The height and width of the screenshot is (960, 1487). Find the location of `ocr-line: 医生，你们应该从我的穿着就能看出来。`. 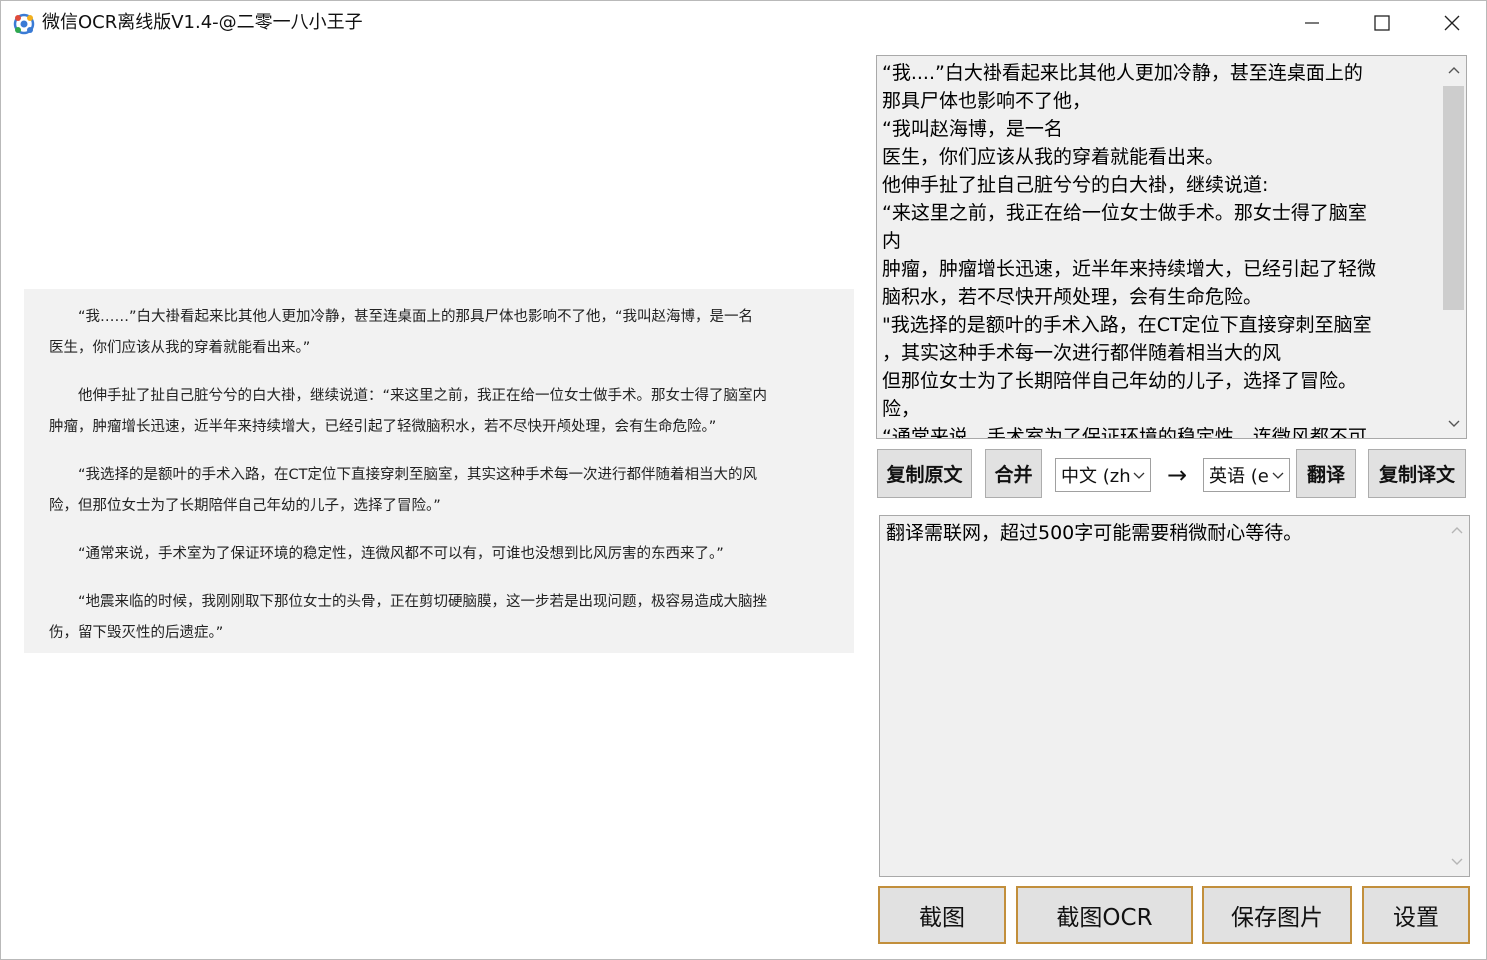

ocr-line: 医生，你们应该从我的穿着就能看出来。 is located at coordinates (1053, 157).